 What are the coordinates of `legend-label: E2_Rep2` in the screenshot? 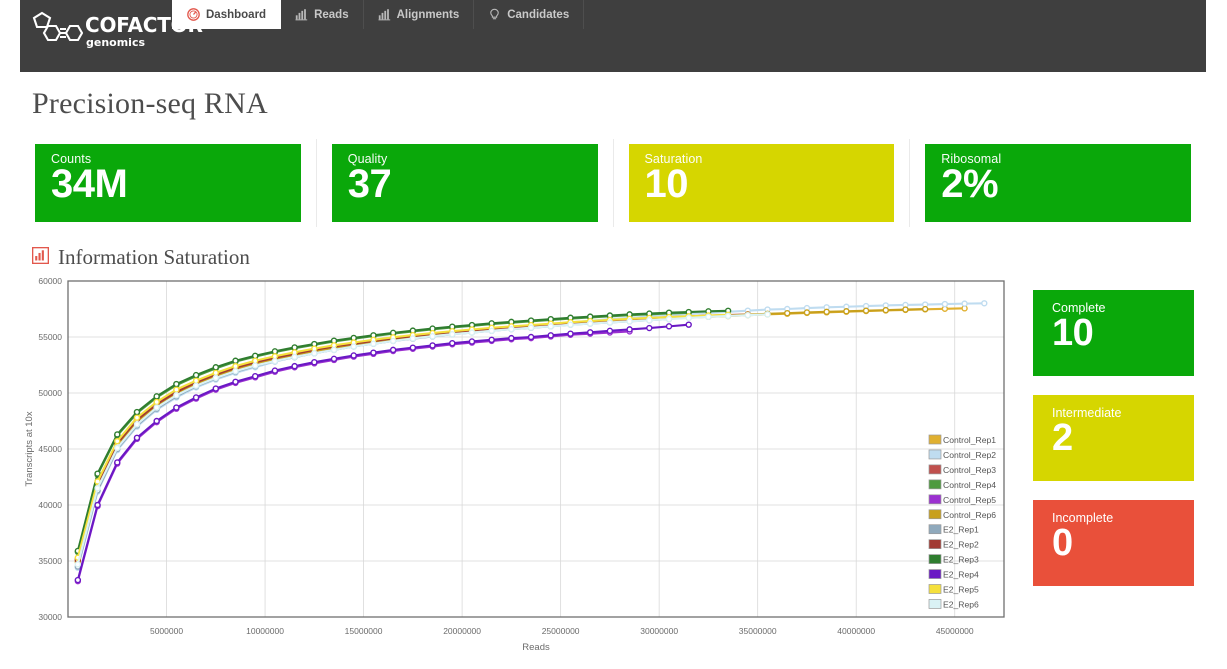 It's located at (961, 545).